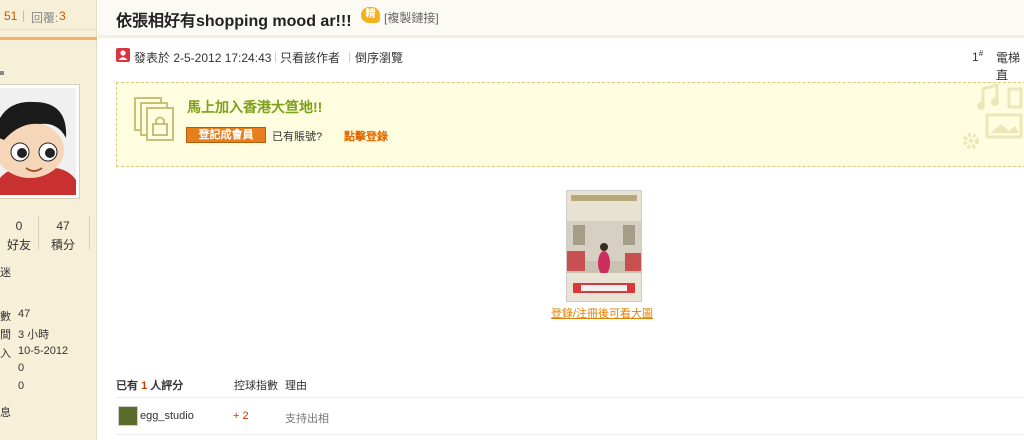  What do you see at coordinates (234, 21) in the screenshot?
I see `page-title: 依張相好有shopping mood ar!!!` at bounding box center [234, 21].